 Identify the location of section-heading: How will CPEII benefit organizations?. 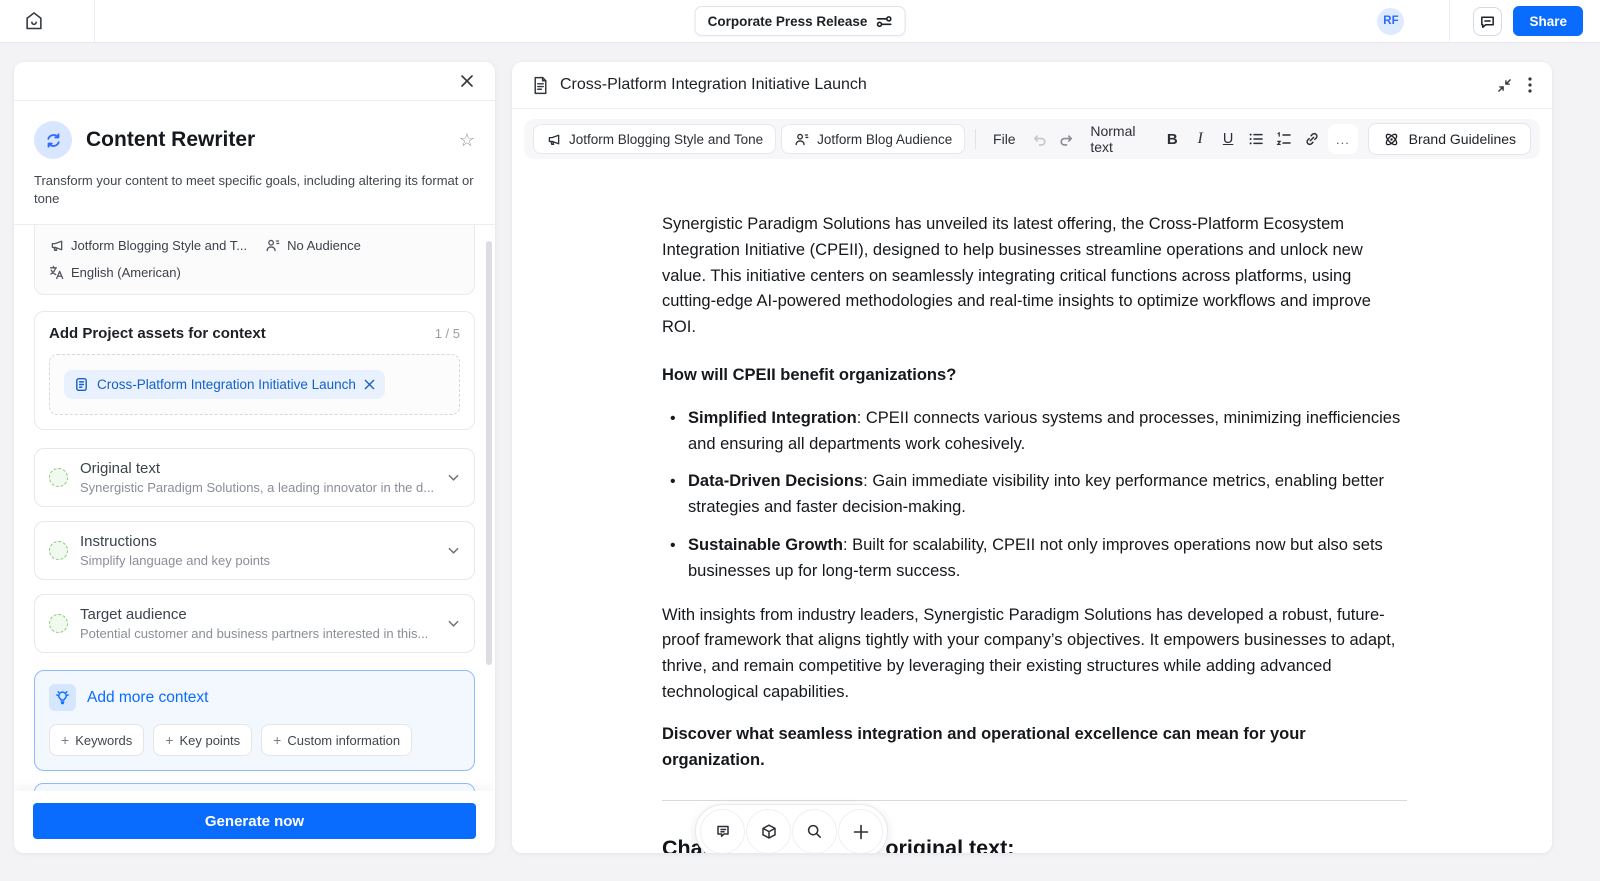
(809, 374).